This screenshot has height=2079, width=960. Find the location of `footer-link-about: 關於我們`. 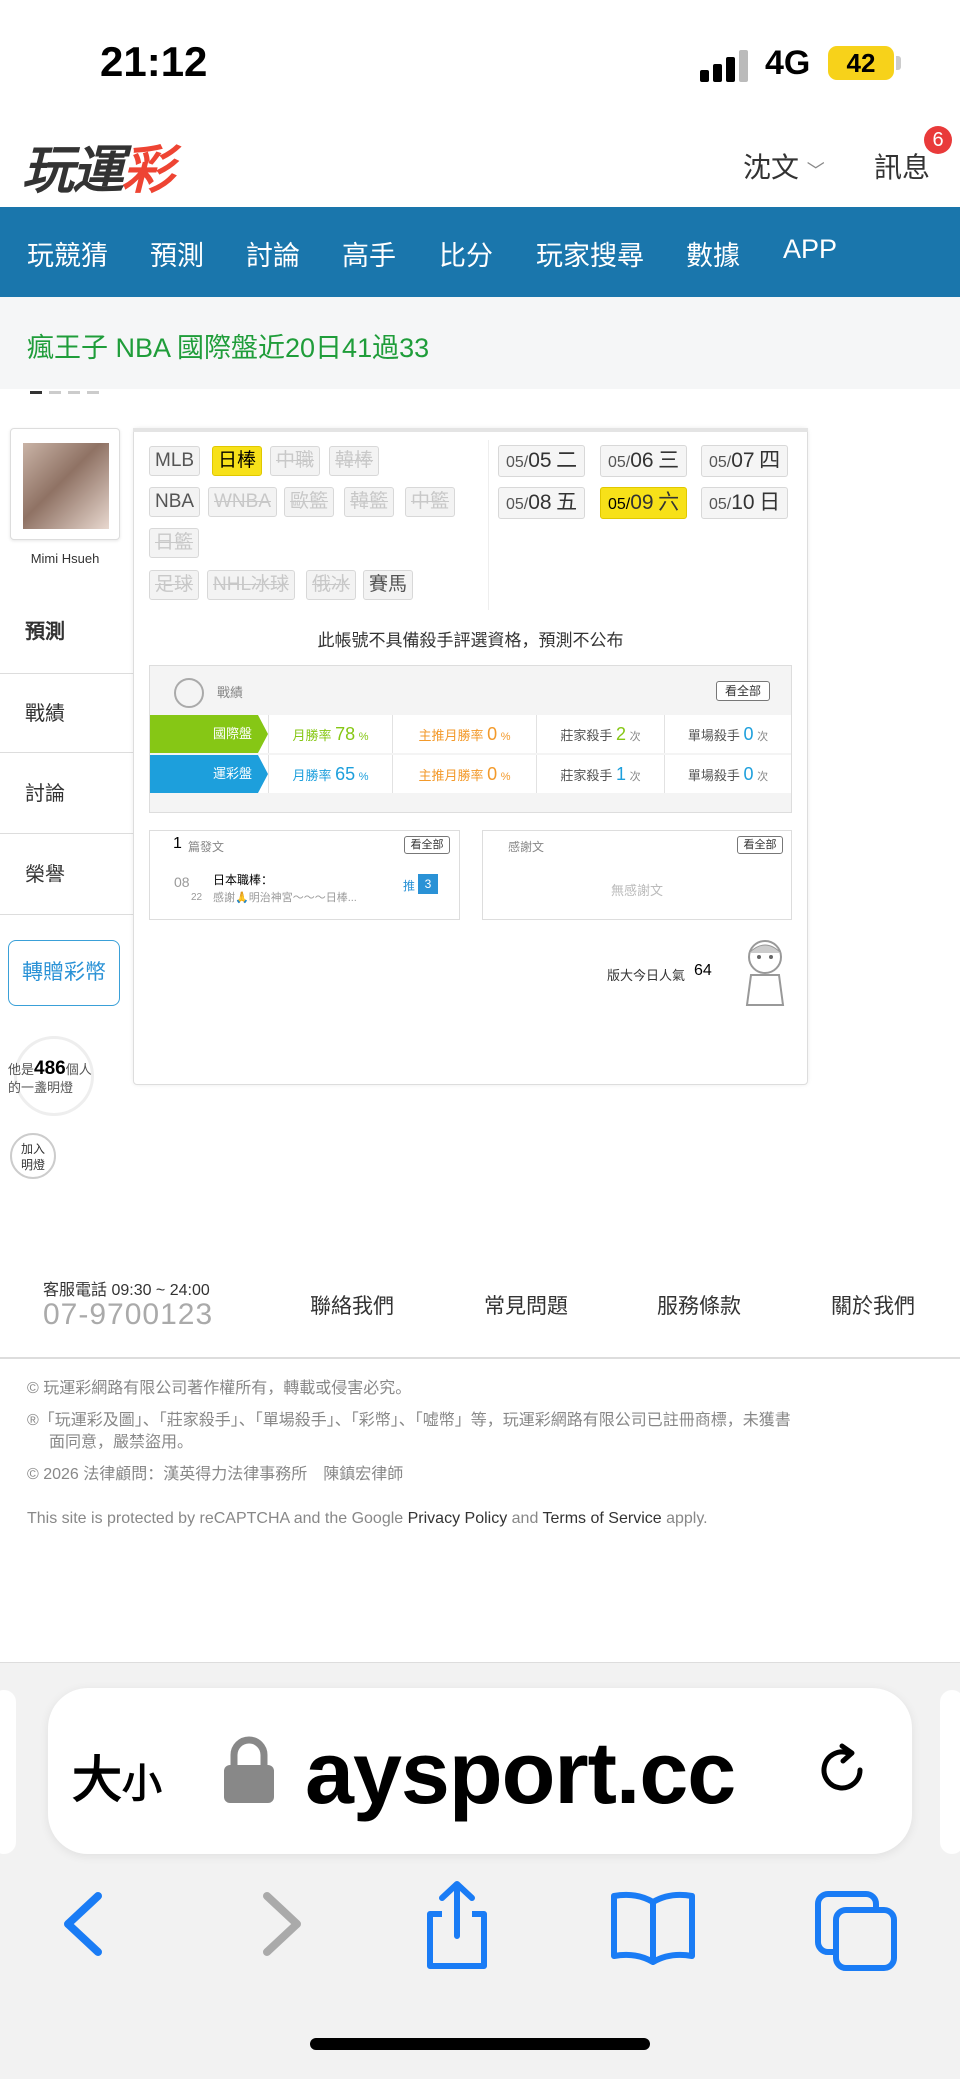

footer-link-about: 關於我們 is located at coordinates (873, 1305).